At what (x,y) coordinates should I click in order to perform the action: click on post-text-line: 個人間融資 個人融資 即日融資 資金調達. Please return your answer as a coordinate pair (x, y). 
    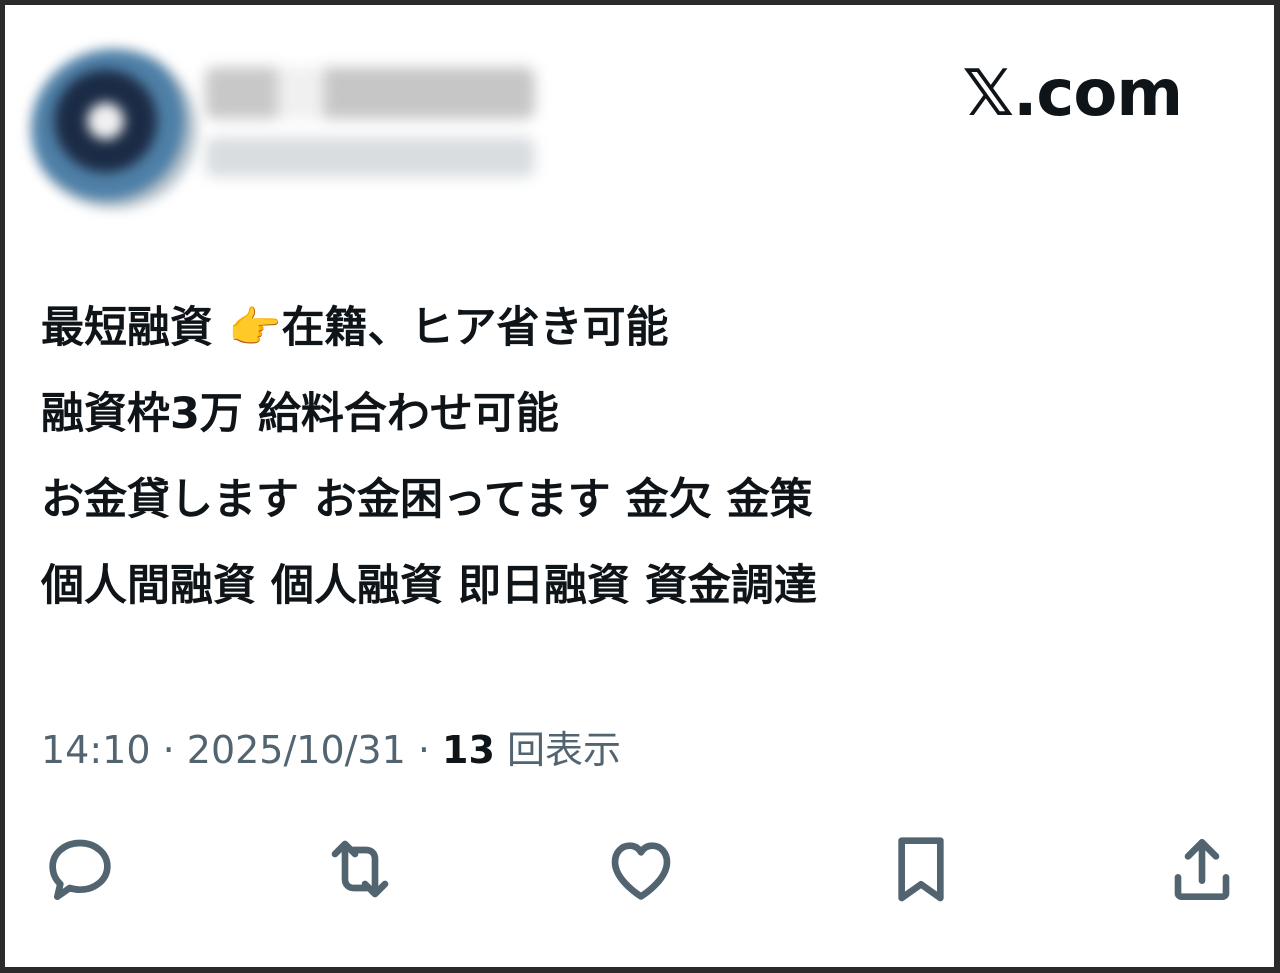
    Looking at the image, I should click on (429, 586).